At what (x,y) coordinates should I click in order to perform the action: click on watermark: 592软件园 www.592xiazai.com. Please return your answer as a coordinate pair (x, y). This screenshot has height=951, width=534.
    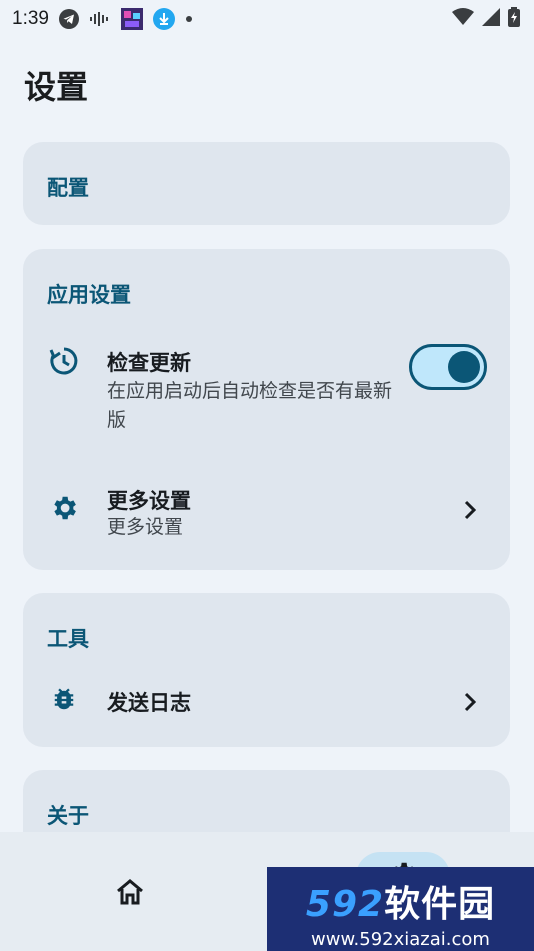
    Looking at the image, I should click on (400, 909).